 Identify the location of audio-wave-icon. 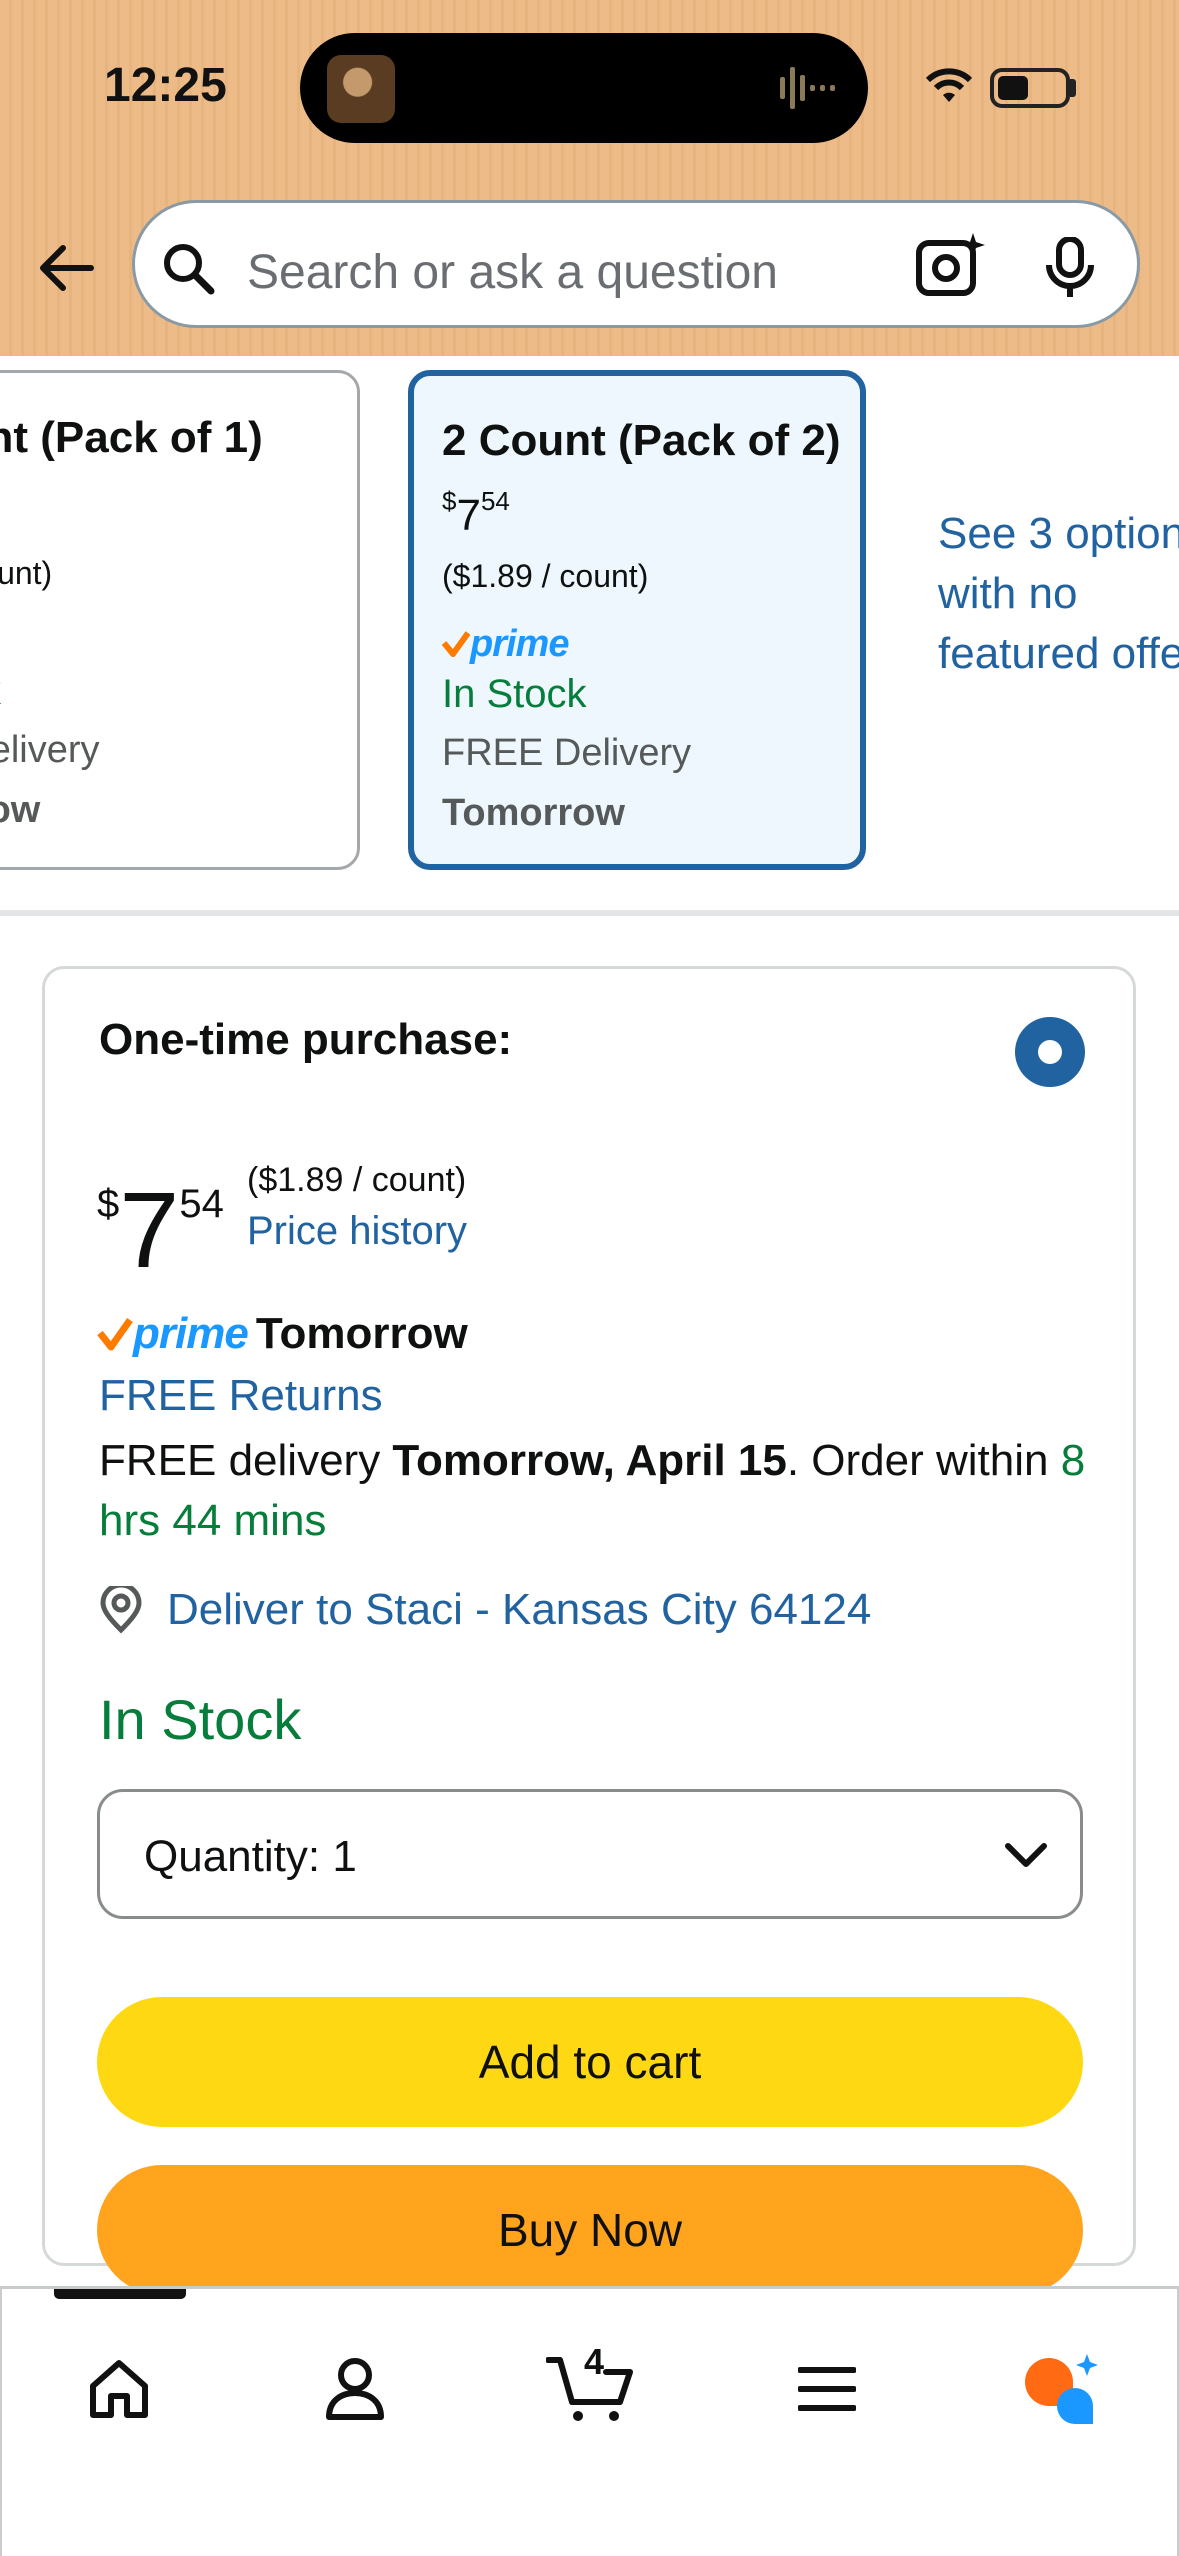
(807, 88).